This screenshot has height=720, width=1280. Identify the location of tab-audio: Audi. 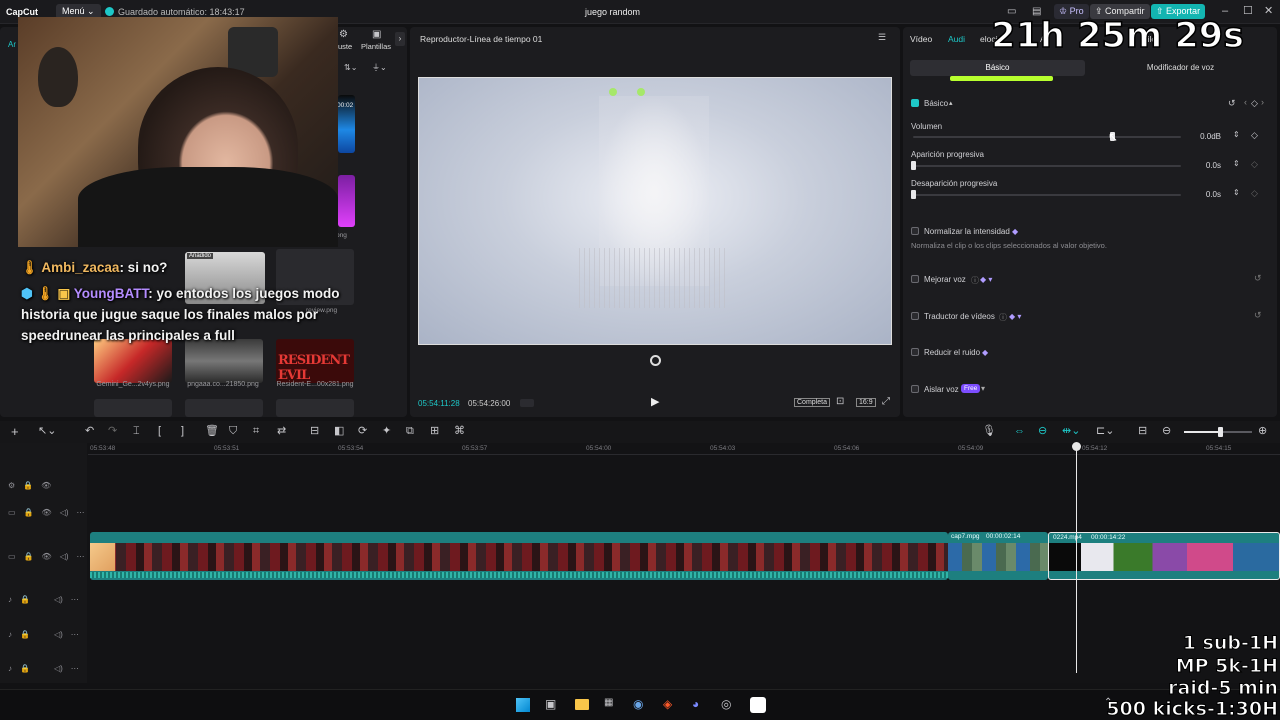
(956, 39).